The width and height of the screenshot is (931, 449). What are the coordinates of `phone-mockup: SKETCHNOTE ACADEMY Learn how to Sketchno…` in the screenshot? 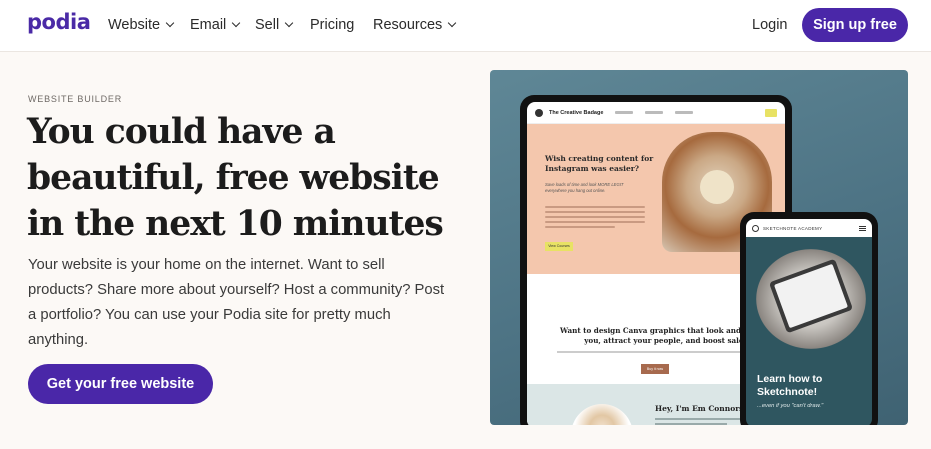 It's located at (809, 318).